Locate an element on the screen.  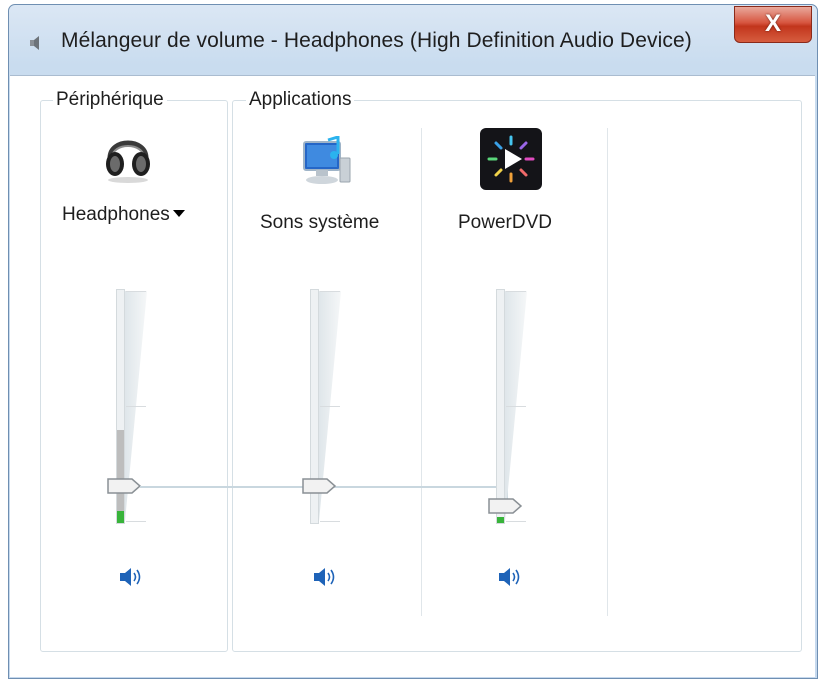
peak-meter is located at coordinates (500, 406).